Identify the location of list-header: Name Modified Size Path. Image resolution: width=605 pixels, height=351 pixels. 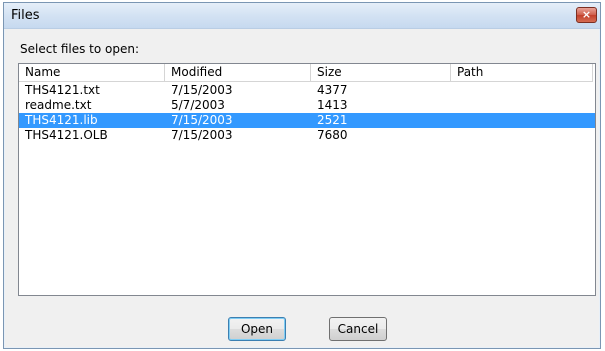
(307, 73).